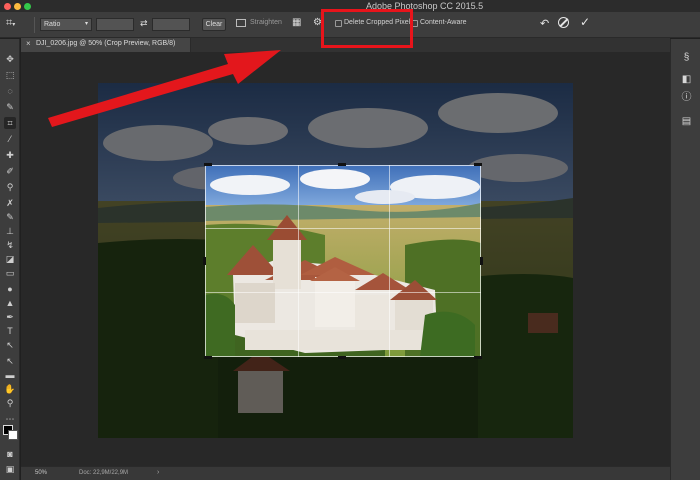 The image size is (700, 480). I want to click on brush-icon: ✎, so click(10, 217).